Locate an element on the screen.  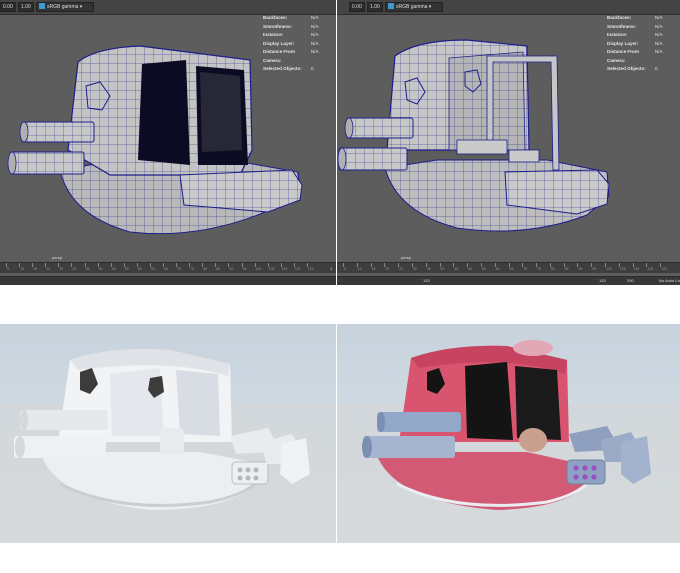
timeline-end-field: 1 is located at coordinates (331, 268).